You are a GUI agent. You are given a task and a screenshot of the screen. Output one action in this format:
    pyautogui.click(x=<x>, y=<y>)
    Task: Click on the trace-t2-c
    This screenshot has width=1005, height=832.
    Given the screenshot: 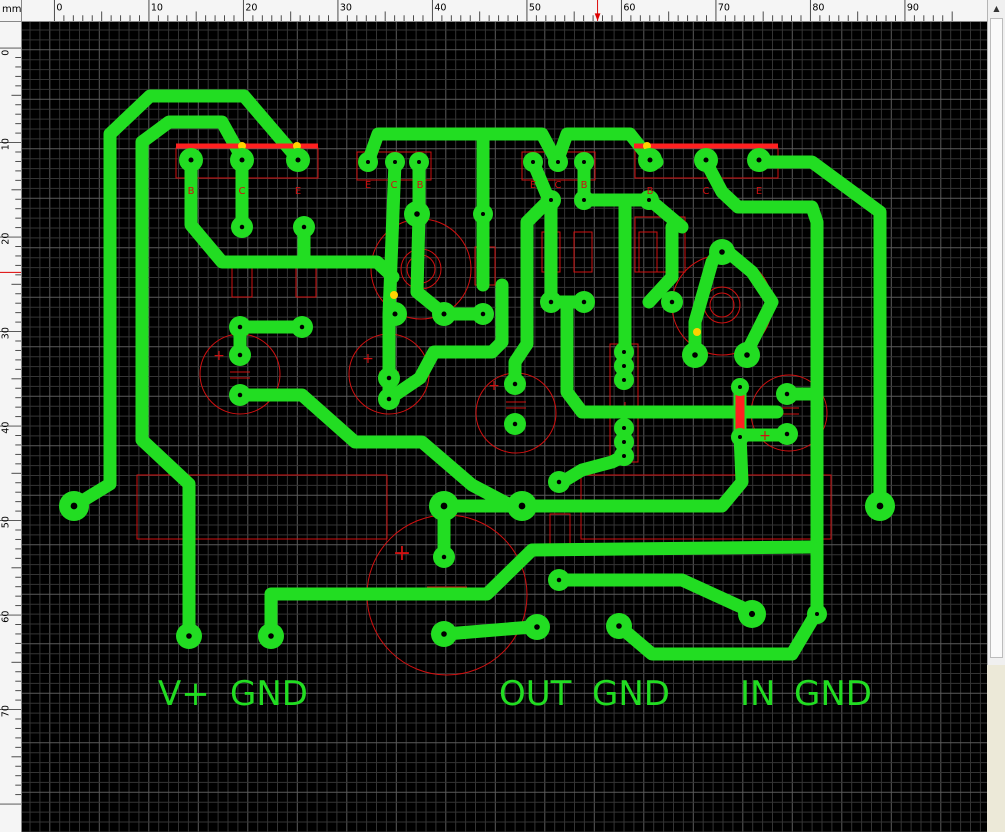 What is the action you would take?
    pyautogui.click(x=392, y=280)
    